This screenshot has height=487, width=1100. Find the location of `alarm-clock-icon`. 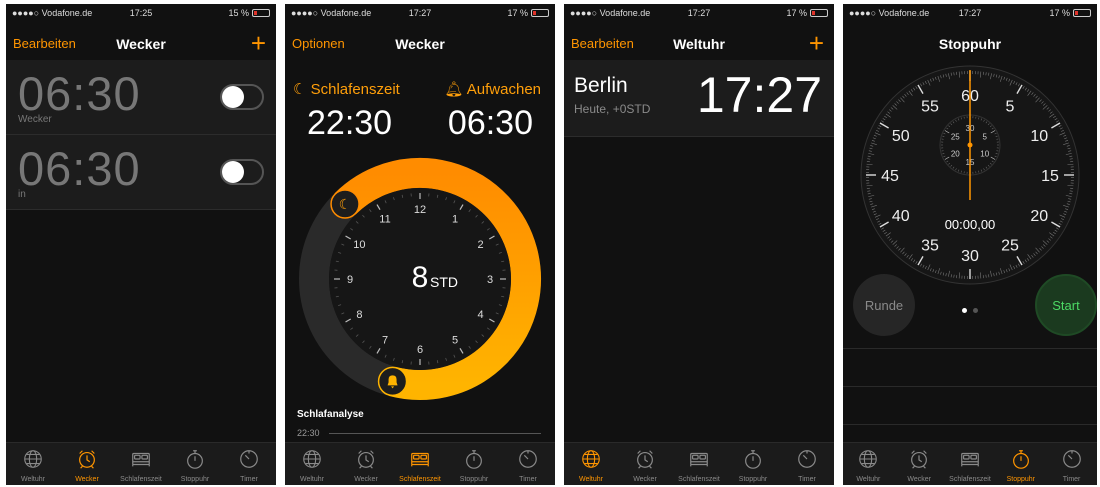

alarm-clock-icon is located at coordinates (919, 461).